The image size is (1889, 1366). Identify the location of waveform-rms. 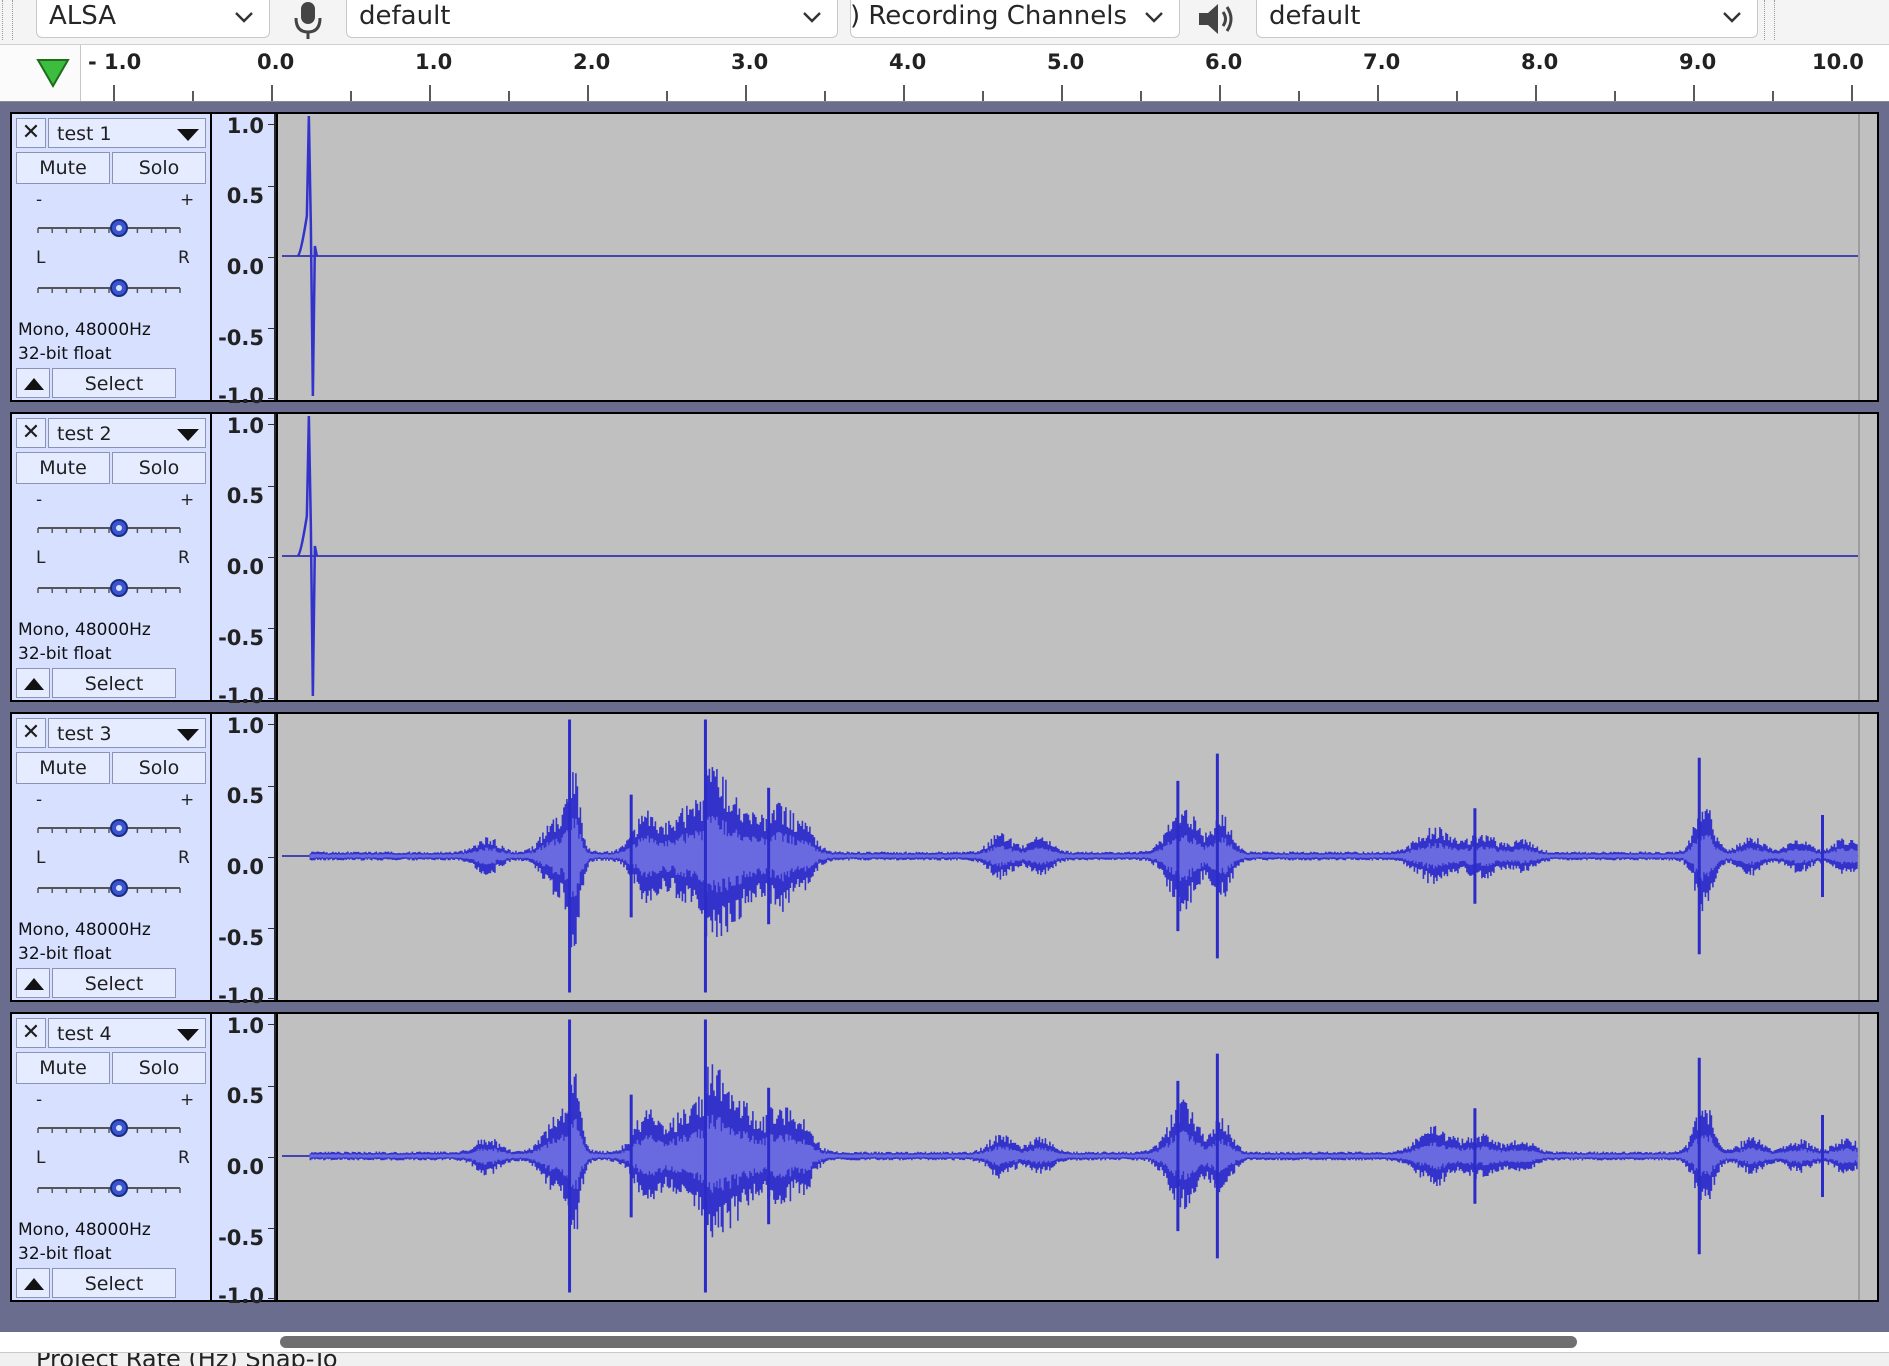
(1083, 856).